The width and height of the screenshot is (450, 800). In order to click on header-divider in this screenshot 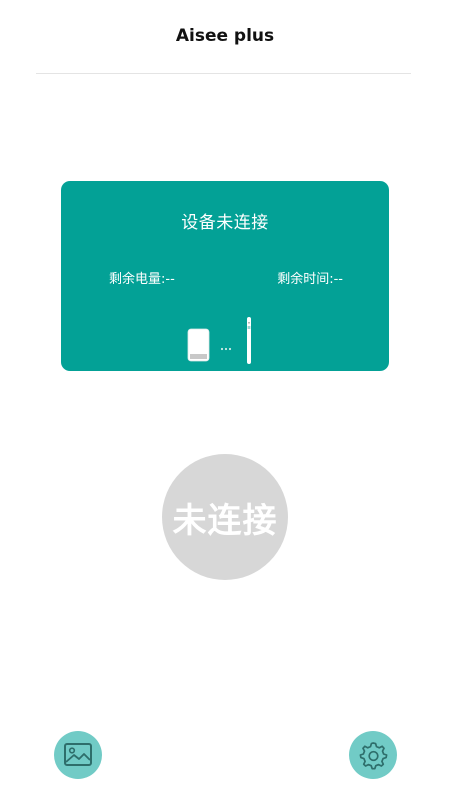, I will do `click(223, 73)`.